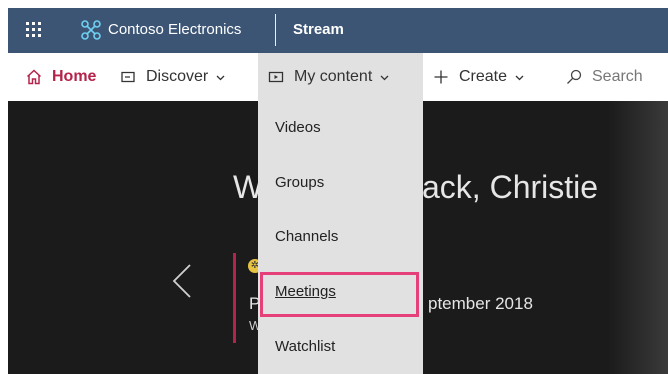 This screenshot has width=668, height=374. I want to click on search-box: Search, so click(604, 77).